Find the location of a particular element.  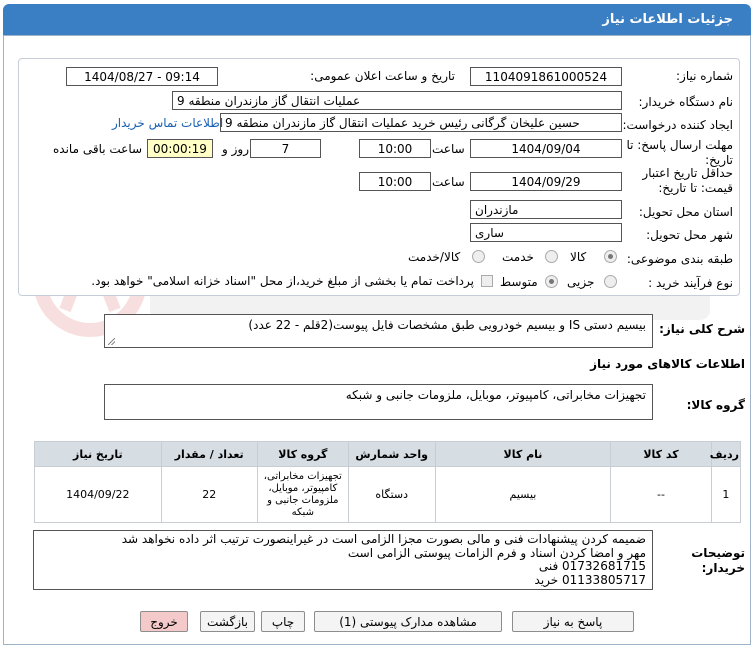

need-number-field: 1104091861000524 is located at coordinates (546, 76).